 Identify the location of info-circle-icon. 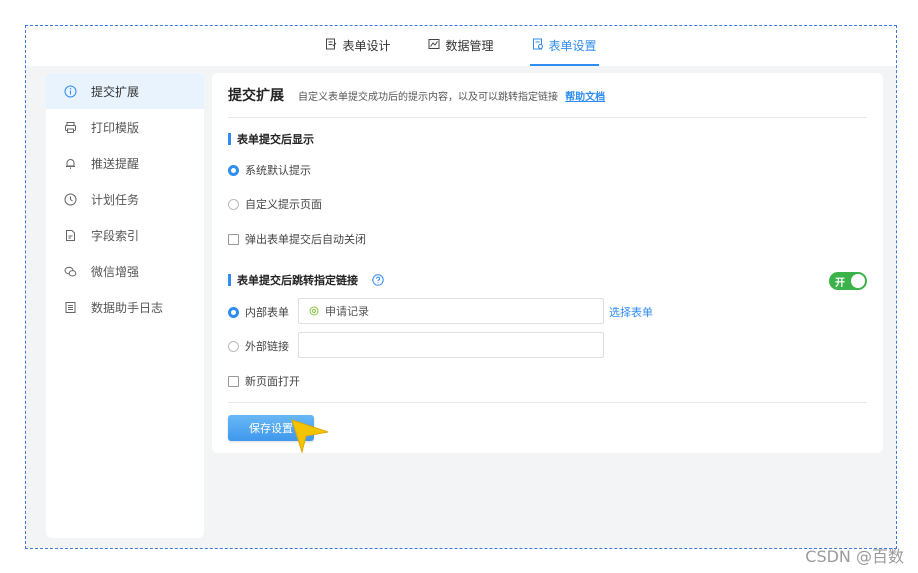
(70, 91).